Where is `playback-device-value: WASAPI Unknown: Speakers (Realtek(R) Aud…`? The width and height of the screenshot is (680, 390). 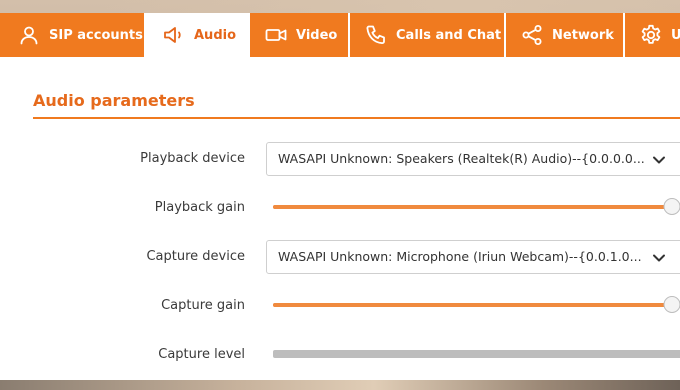 playback-device-value: WASAPI Unknown: Speakers (Realtek(R) Aud… is located at coordinates (461, 158).